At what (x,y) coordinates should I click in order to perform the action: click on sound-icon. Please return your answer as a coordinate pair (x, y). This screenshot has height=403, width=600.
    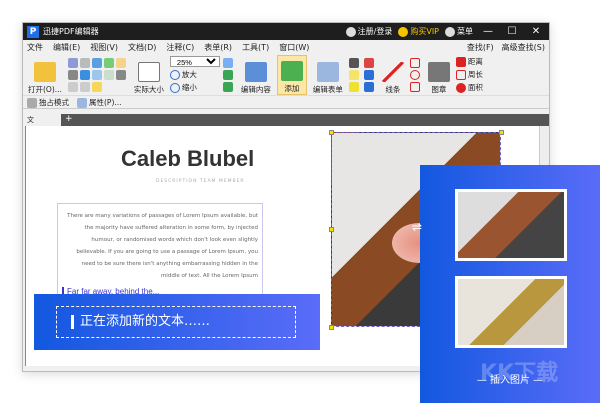
    Looking at the image, I should click on (368, 86).